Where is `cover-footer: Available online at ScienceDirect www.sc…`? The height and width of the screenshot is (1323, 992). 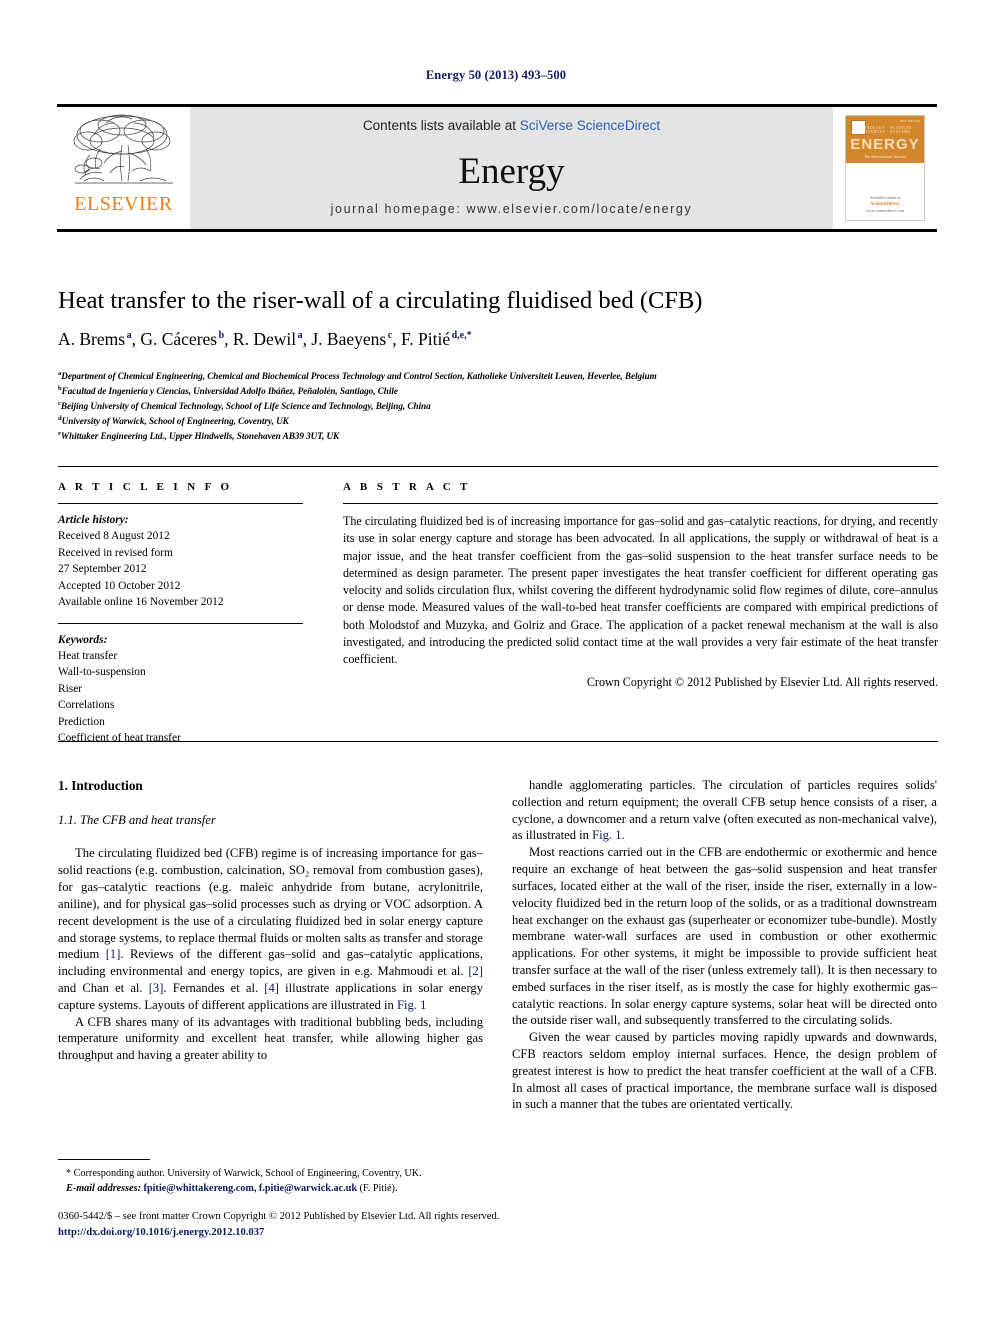 cover-footer: Available online at ScienceDirect www.sc… is located at coordinates (885, 205).